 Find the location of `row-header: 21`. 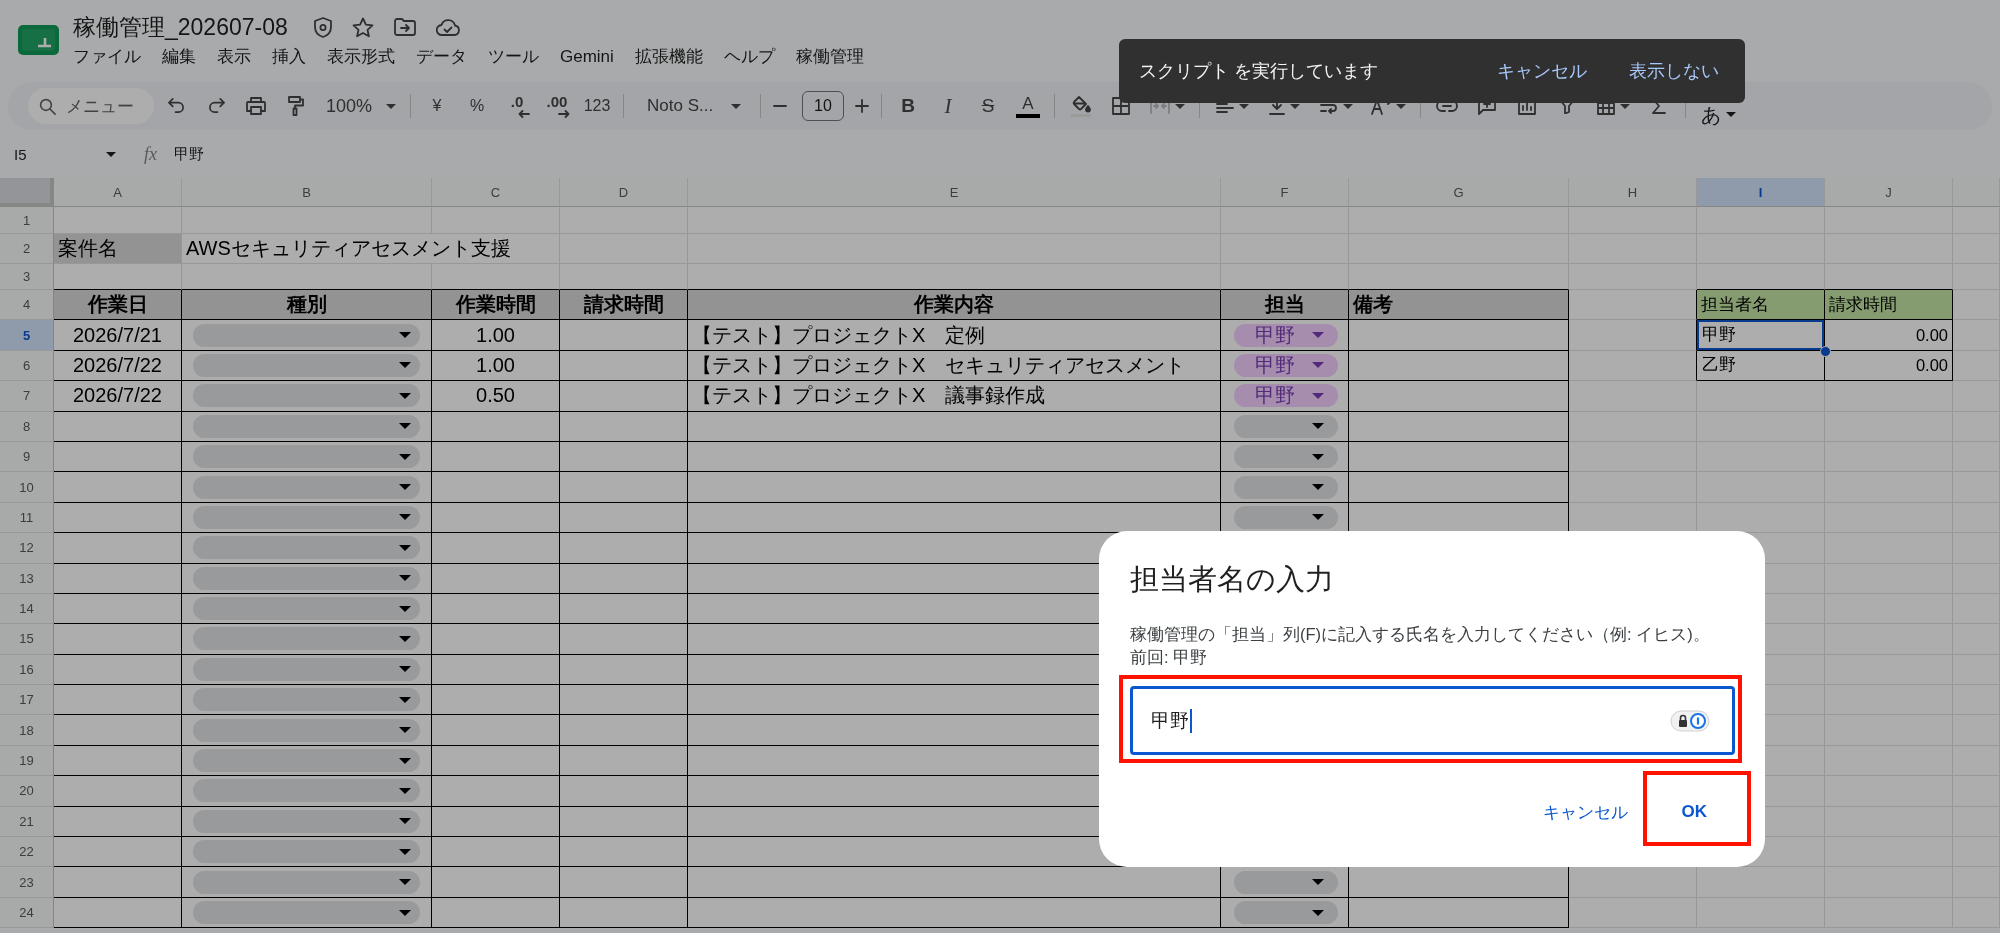

row-header: 21 is located at coordinates (27, 822).